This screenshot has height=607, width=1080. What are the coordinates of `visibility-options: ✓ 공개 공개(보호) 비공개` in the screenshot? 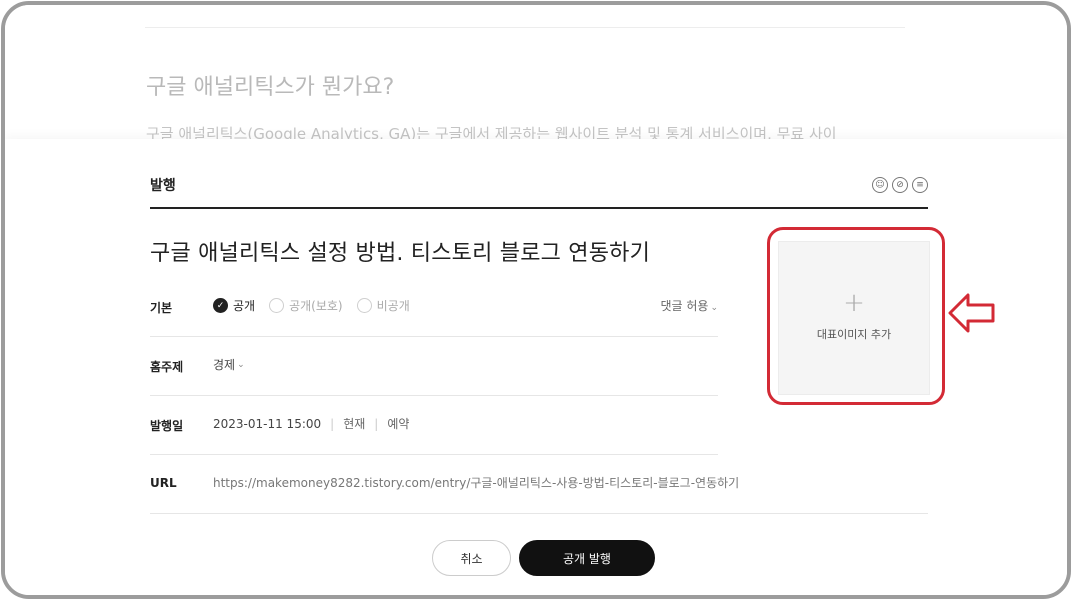 It's located at (318, 305).